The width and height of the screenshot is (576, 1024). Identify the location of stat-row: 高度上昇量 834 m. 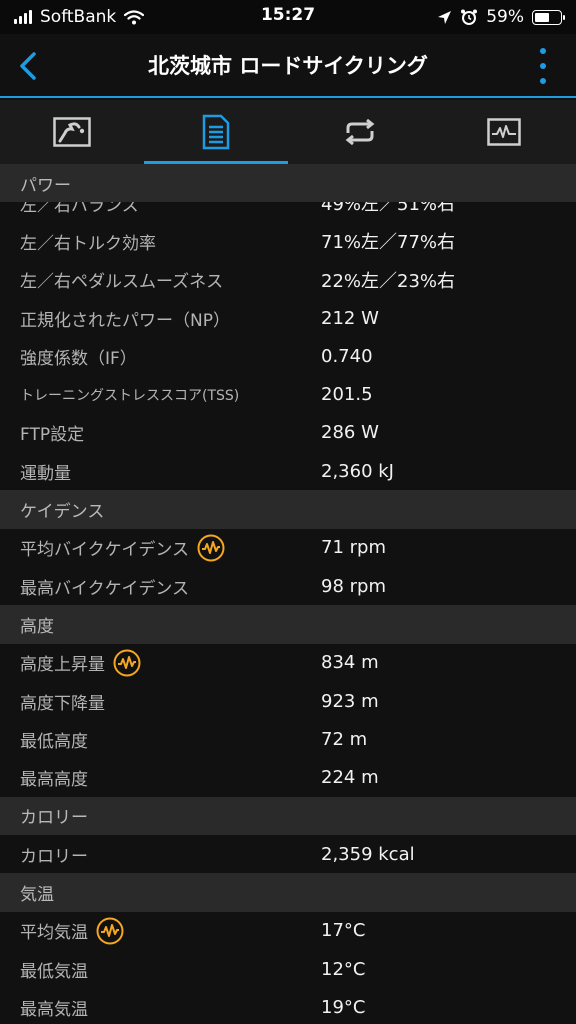
(288, 663).